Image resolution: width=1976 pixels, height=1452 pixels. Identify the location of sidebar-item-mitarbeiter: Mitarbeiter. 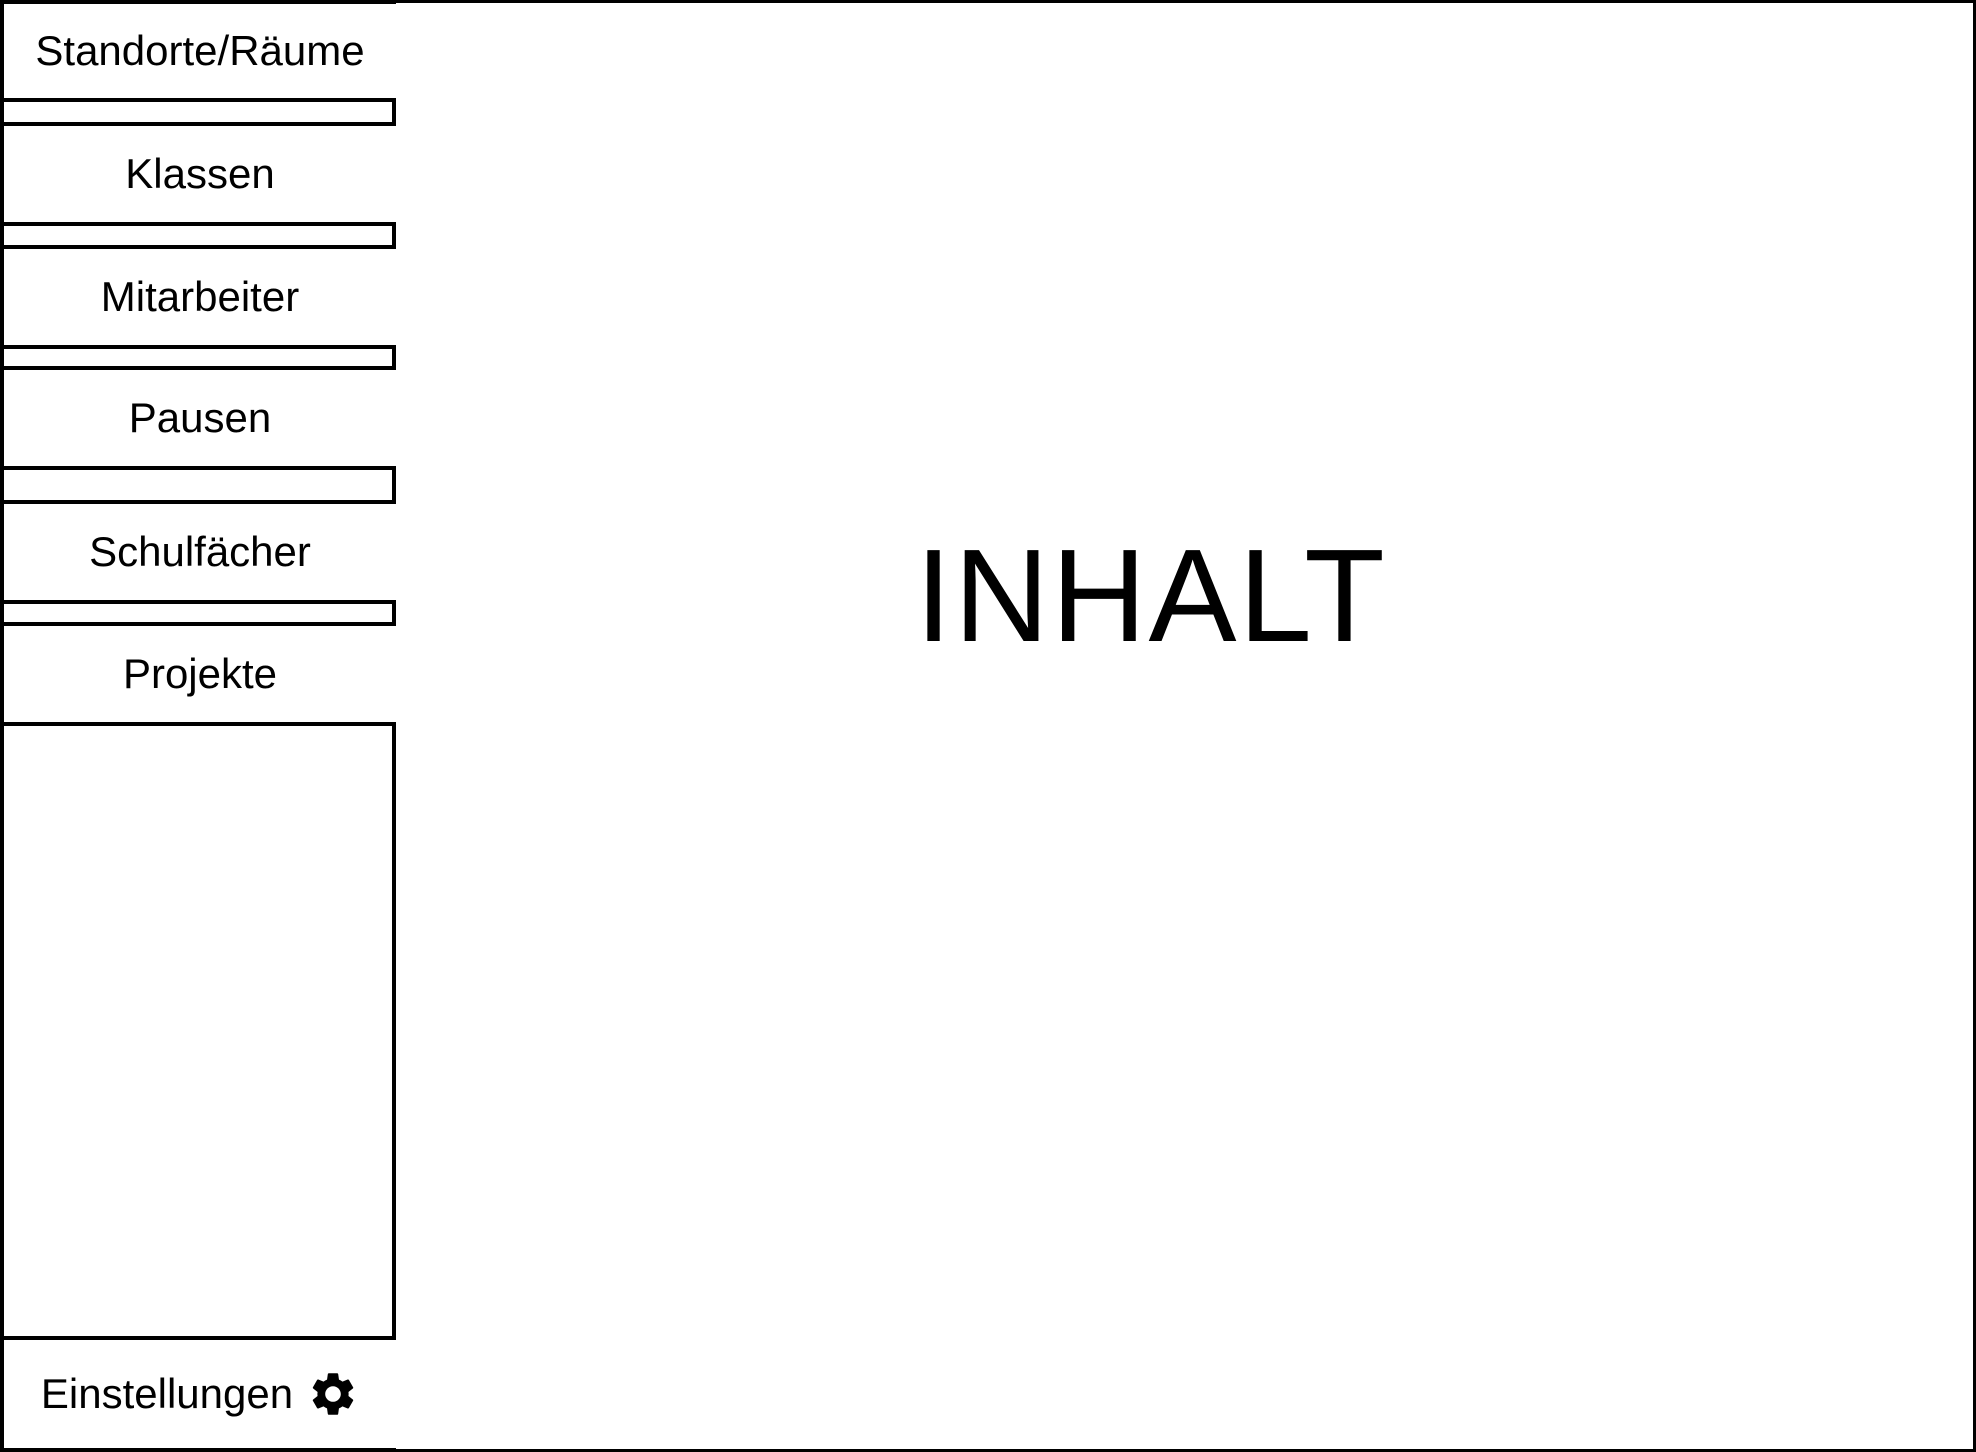
(200, 297).